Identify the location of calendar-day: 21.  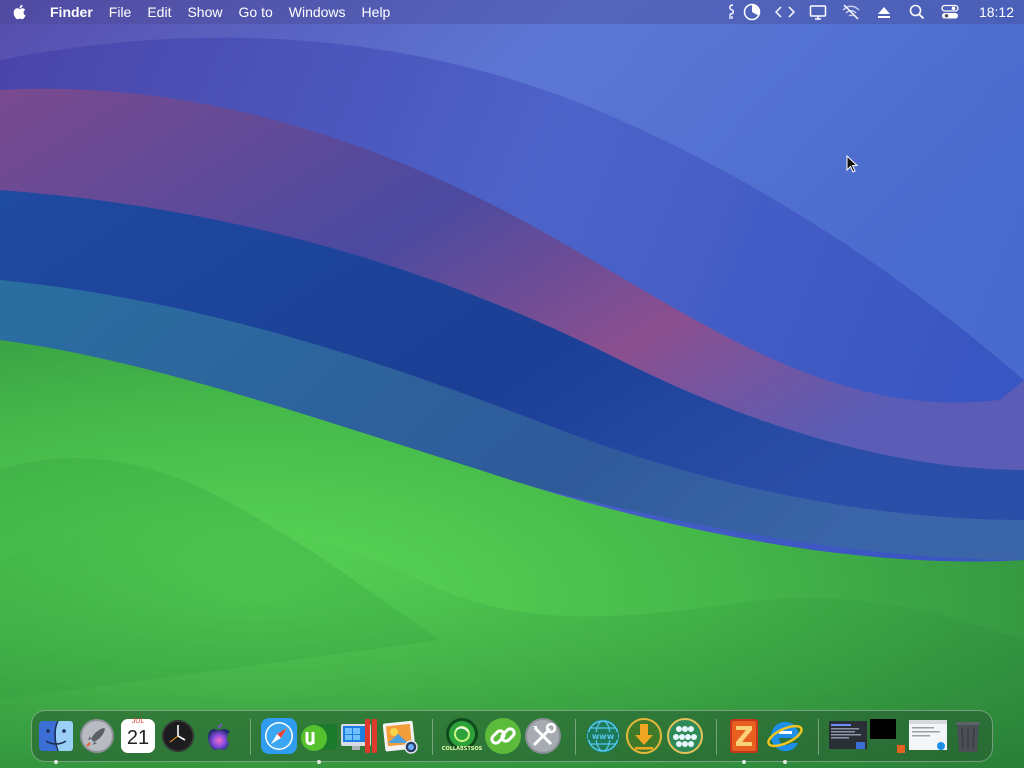
(138, 738).